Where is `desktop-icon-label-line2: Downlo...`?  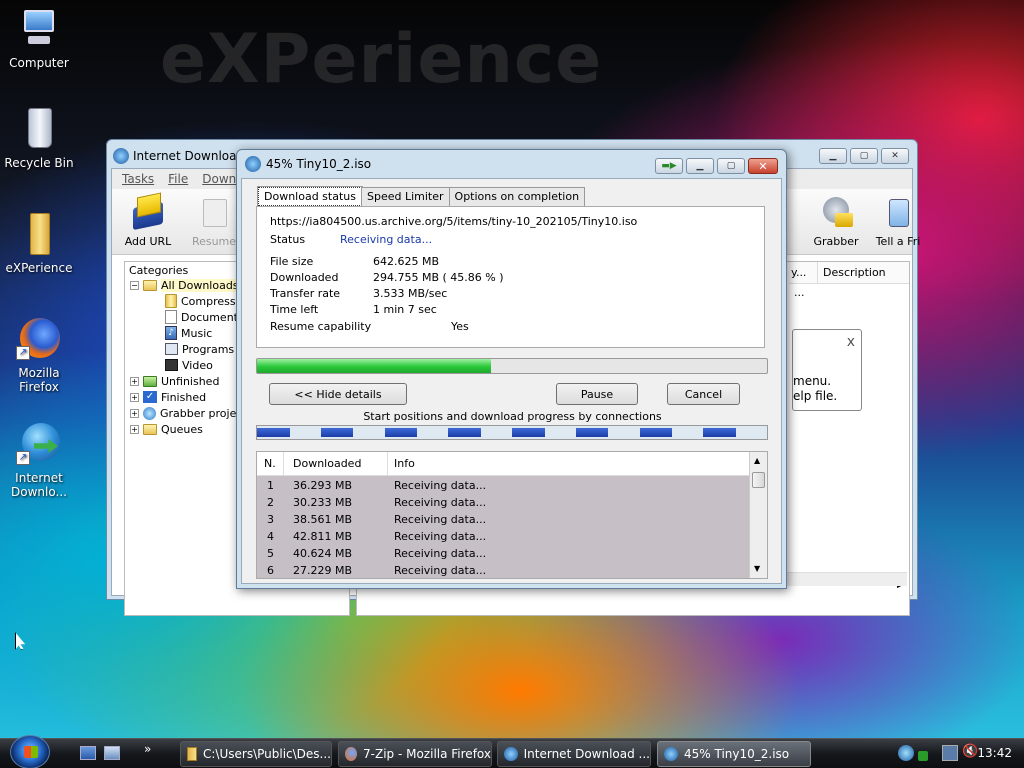
desktop-icon-label-line2: Downlo... is located at coordinates (39, 492).